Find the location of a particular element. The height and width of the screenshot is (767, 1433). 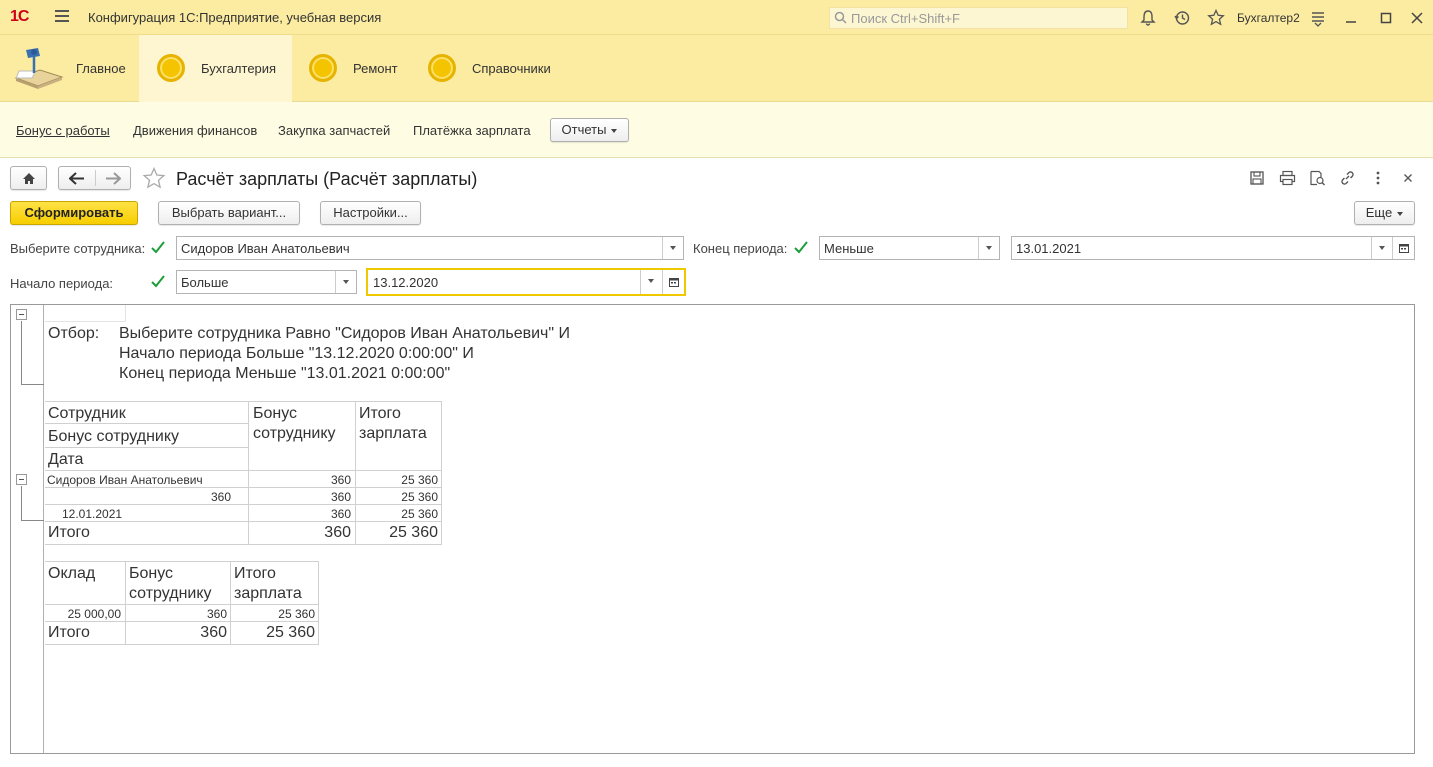

start-date-dropdown is located at coordinates (650, 282).